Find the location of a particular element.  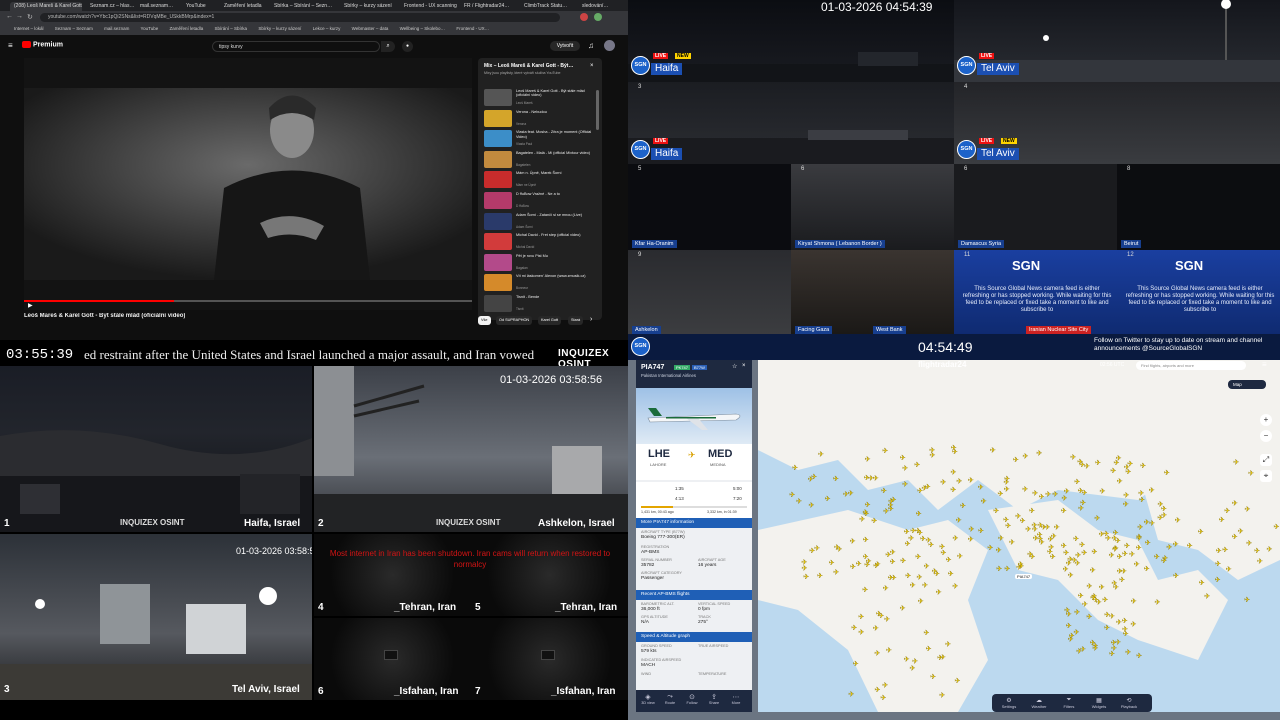

sgn-cell-9: 9 Ashkelon is located at coordinates (709, 293).